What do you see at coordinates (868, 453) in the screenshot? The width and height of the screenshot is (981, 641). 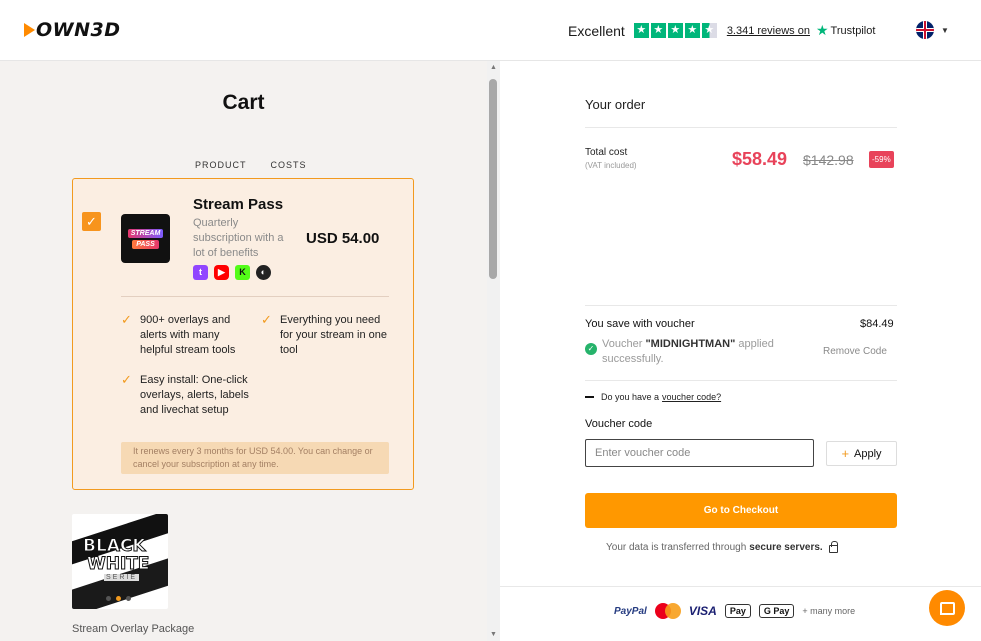 I see `apply-label: Apply` at bounding box center [868, 453].